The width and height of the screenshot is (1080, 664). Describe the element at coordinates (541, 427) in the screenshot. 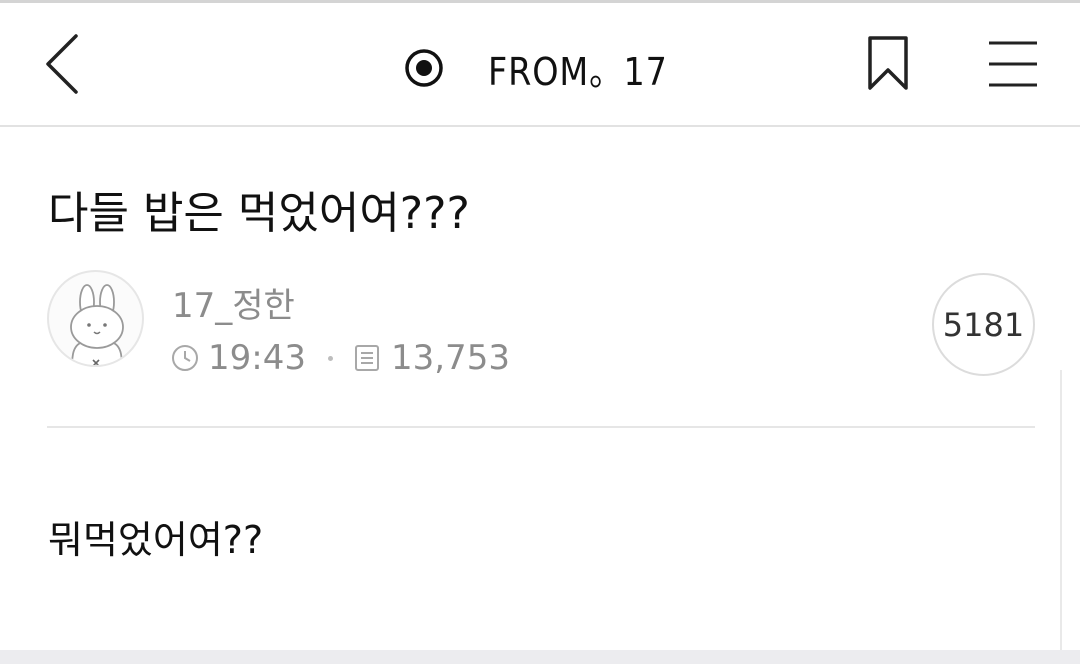

I see `header-divider` at that location.